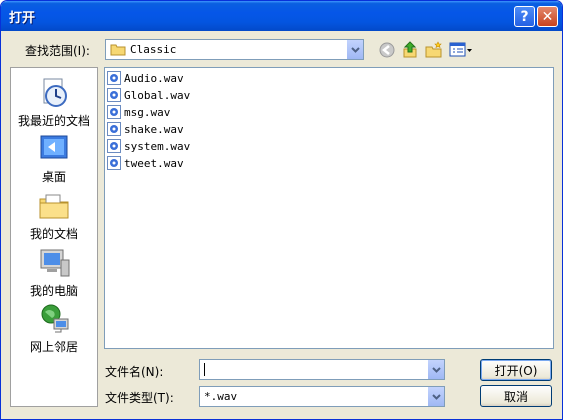 This screenshot has width=563, height=420. I want to click on my-documents-icon, so click(54, 206).